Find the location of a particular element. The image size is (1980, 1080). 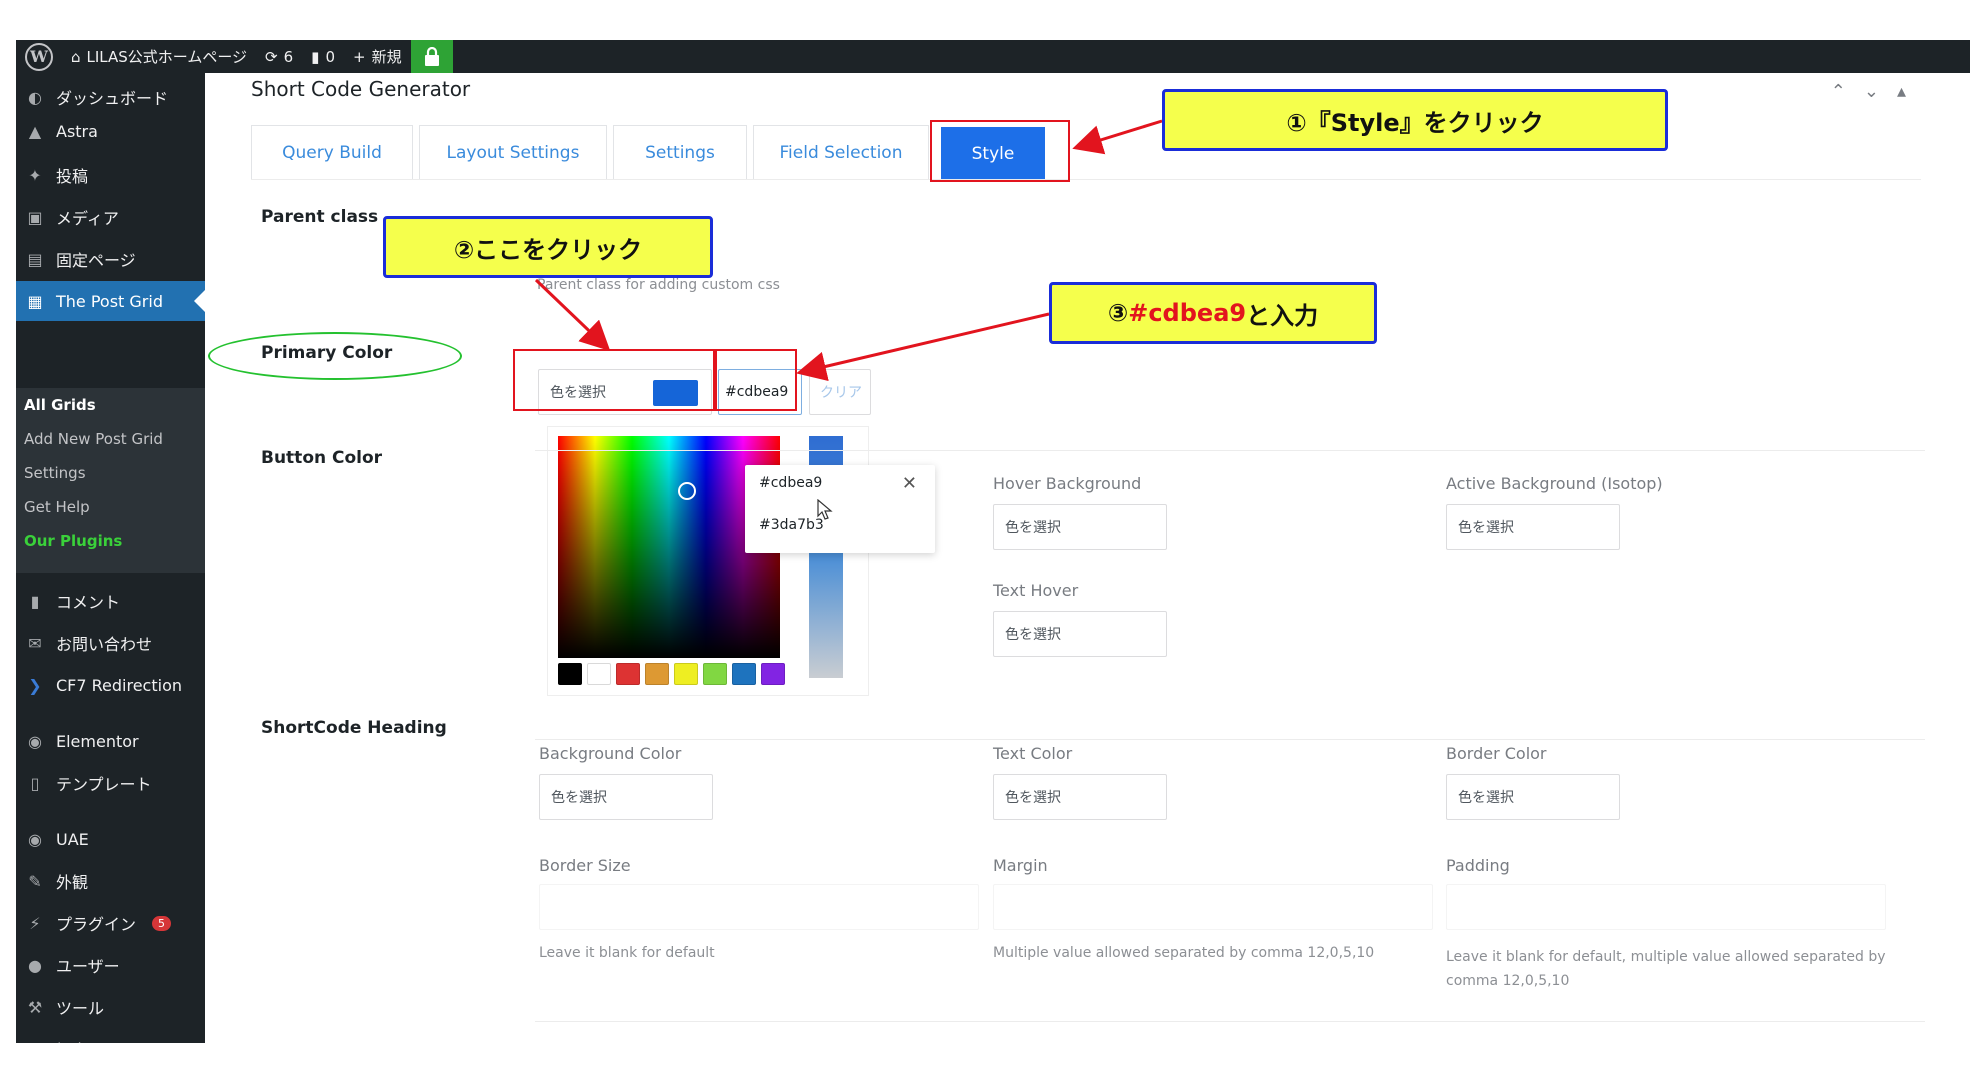

annotation-arrows is located at coordinates (848, 250).